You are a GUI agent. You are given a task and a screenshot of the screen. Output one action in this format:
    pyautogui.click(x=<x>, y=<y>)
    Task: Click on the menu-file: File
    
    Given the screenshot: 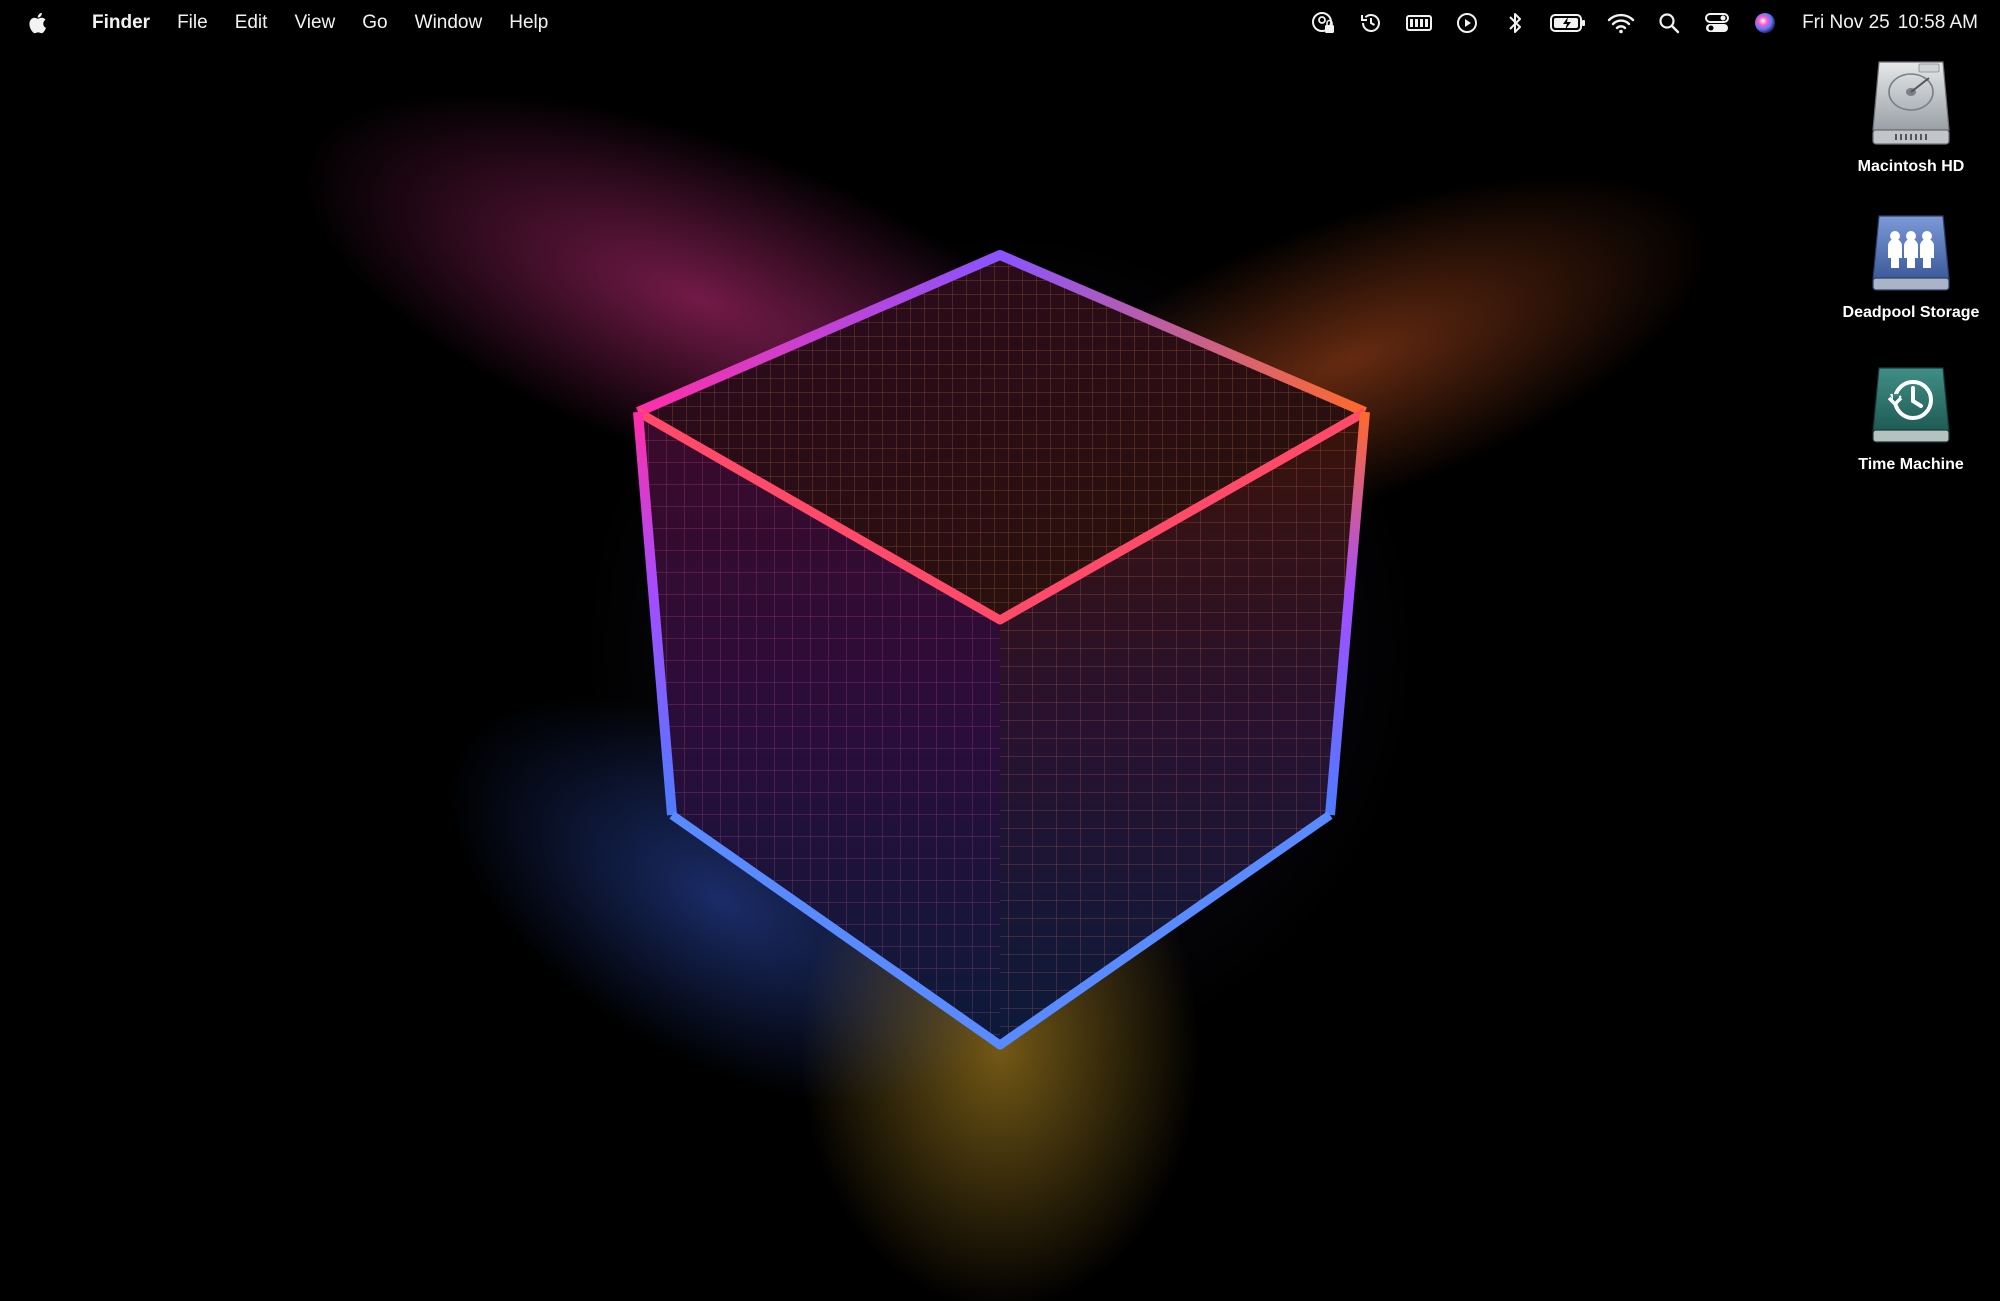 What is the action you would take?
    pyautogui.click(x=192, y=23)
    